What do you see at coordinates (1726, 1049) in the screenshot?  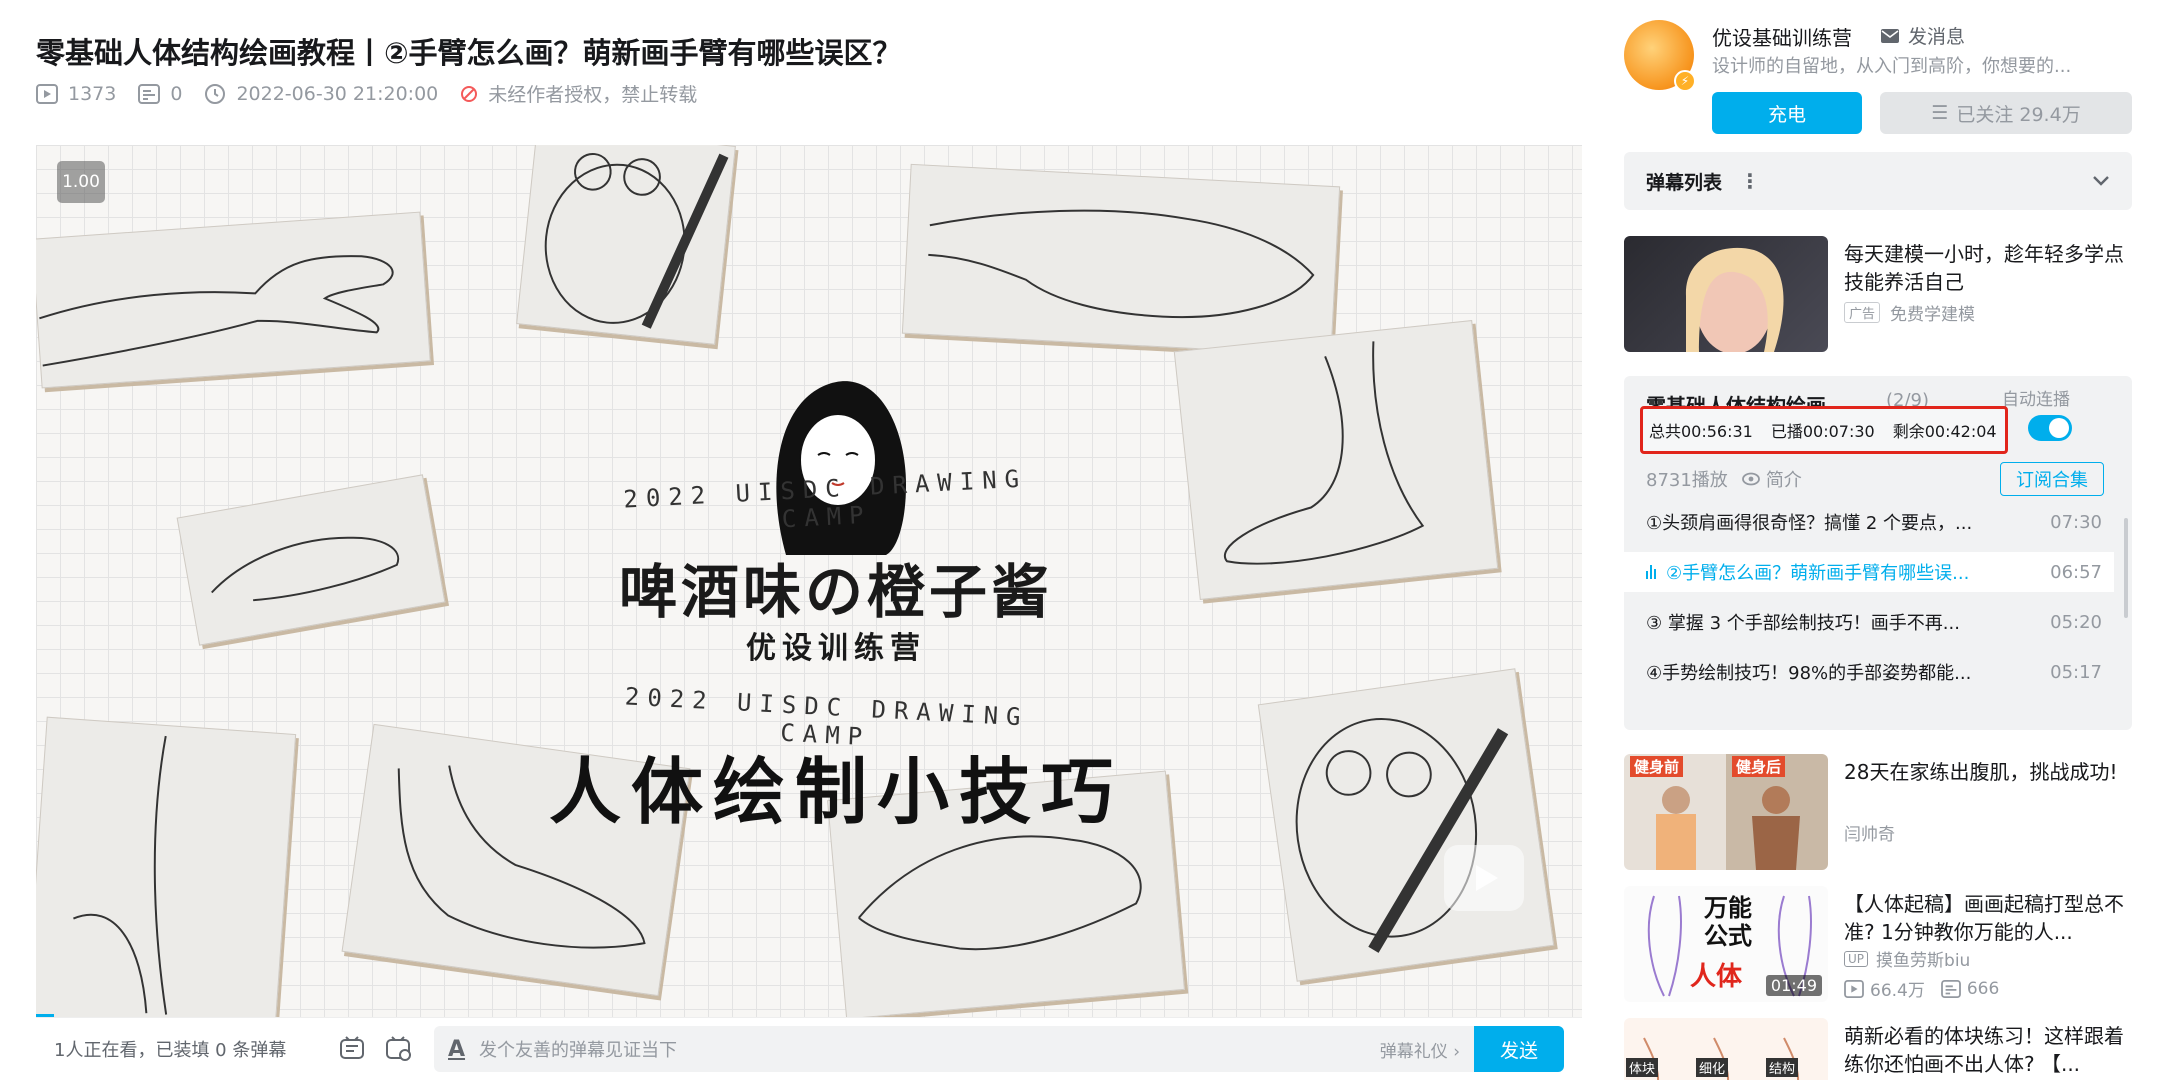 I see `recommend-thumbnail: 体块 细化 结构` at bounding box center [1726, 1049].